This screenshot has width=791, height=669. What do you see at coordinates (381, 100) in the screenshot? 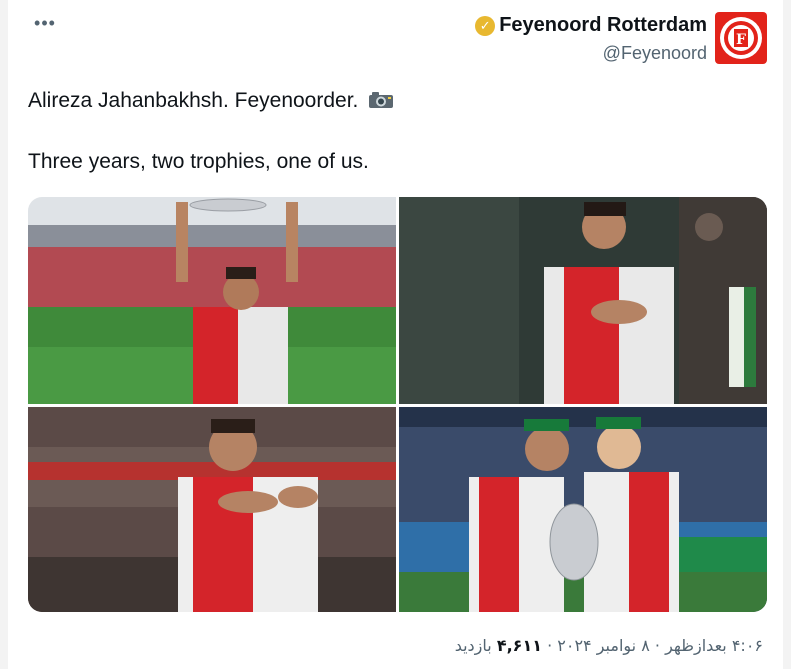
I see `camera-emoji-icon` at bounding box center [381, 100].